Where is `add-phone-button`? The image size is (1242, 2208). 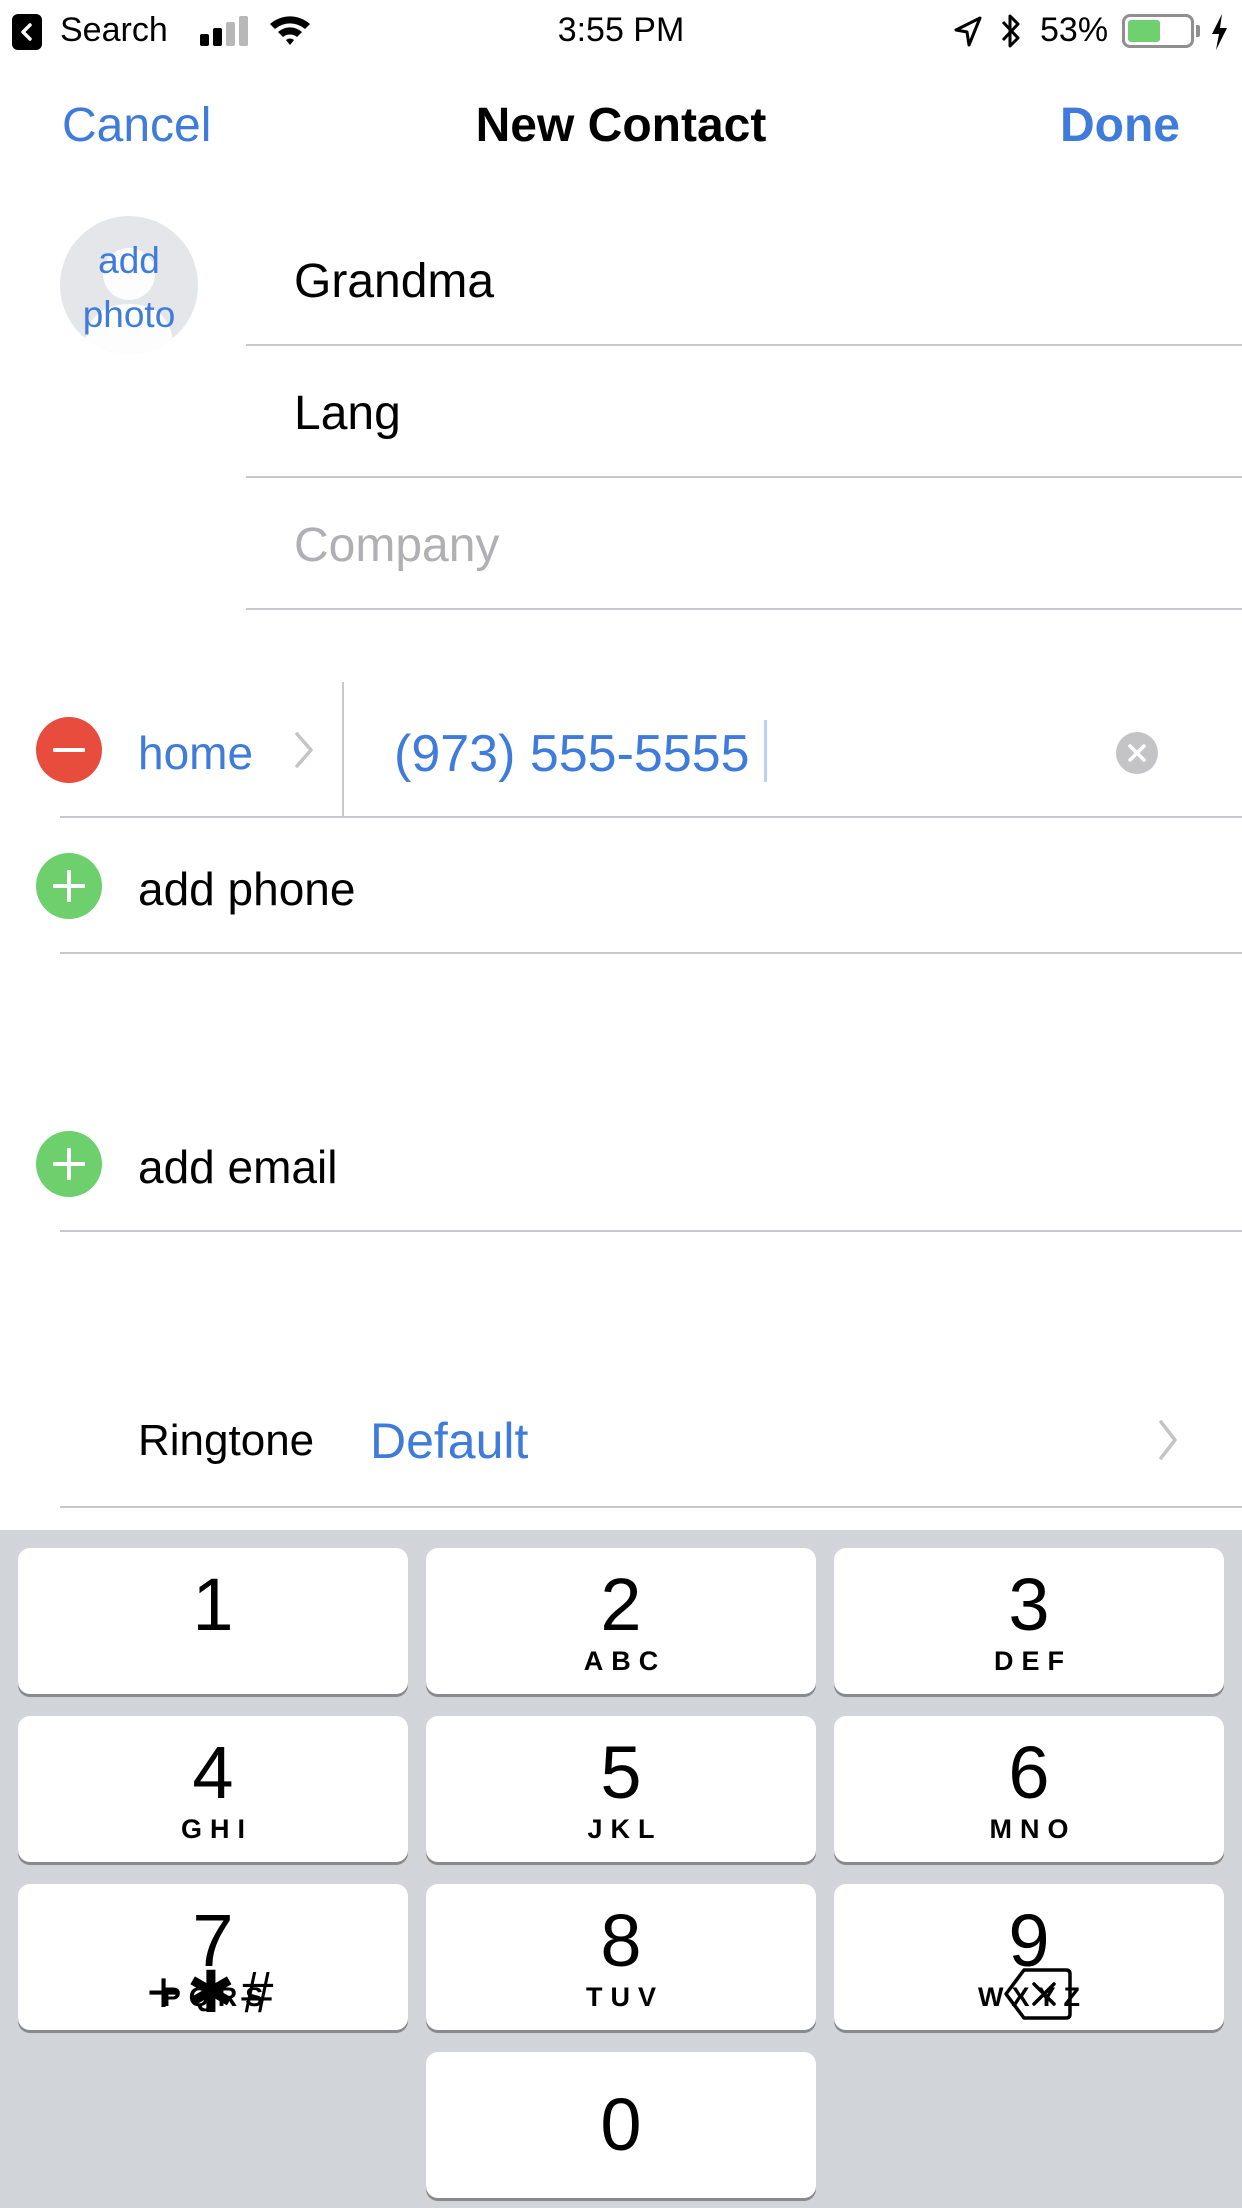
add-phone-button is located at coordinates (69, 886).